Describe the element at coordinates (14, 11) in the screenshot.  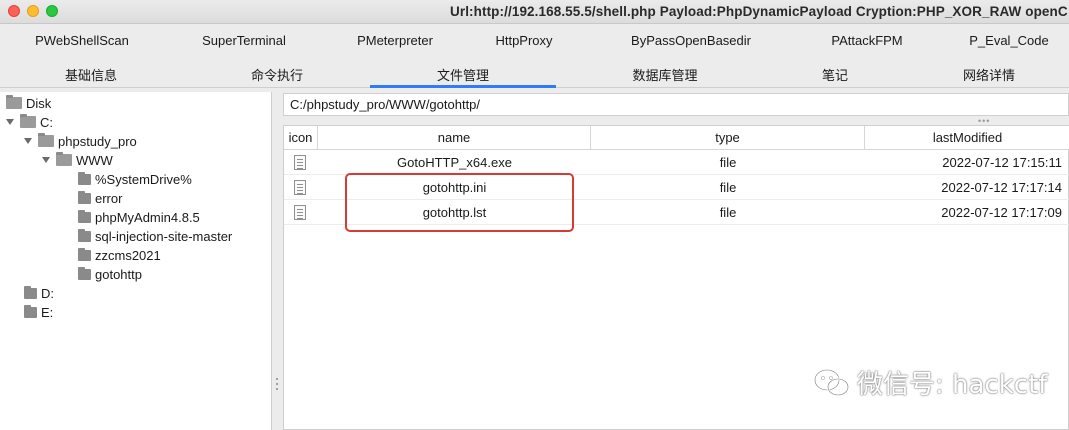
I see `close-window-button` at that location.